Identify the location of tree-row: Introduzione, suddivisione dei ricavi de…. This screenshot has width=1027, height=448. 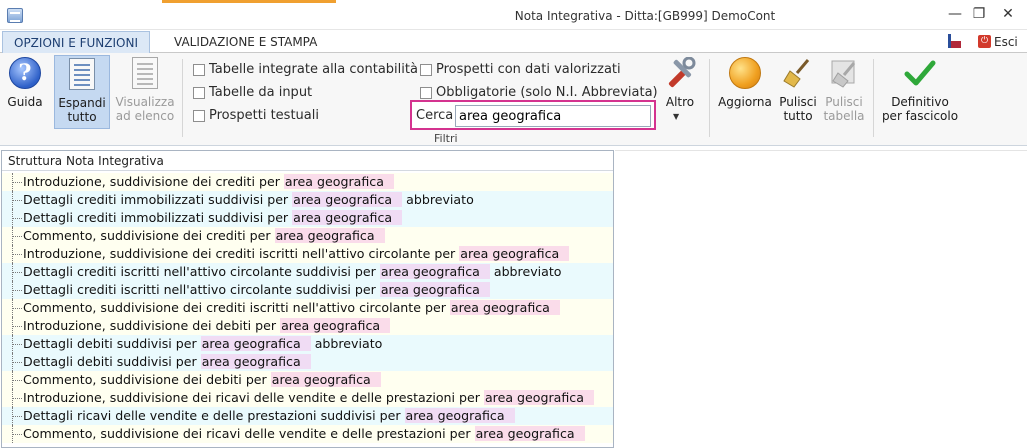
(307, 398).